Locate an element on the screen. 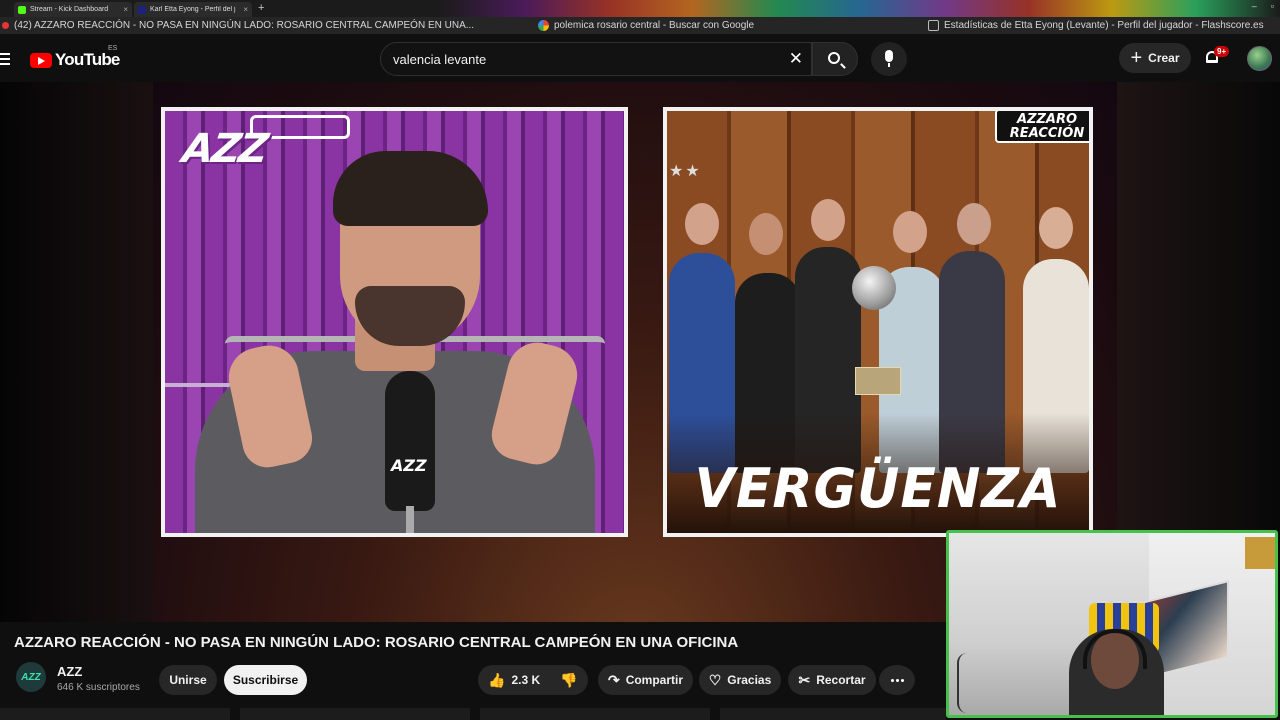 The width and height of the screenshot is (1280, 720). person-6-head is located at coordinates (1056, 228).